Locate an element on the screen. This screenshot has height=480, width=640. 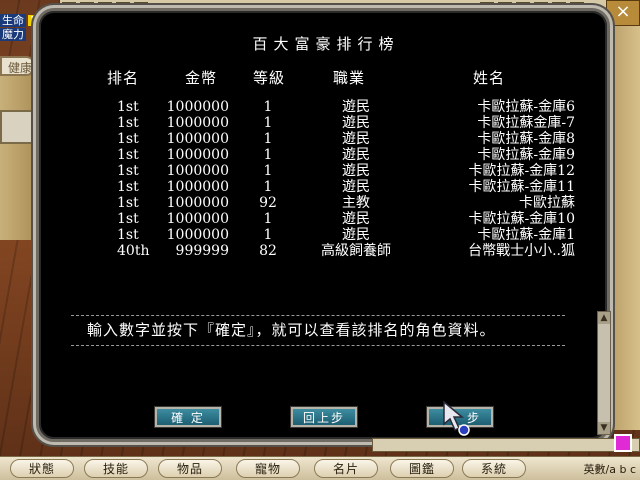
previous-step-button: 回上步 is located at coordinates (324, 417).